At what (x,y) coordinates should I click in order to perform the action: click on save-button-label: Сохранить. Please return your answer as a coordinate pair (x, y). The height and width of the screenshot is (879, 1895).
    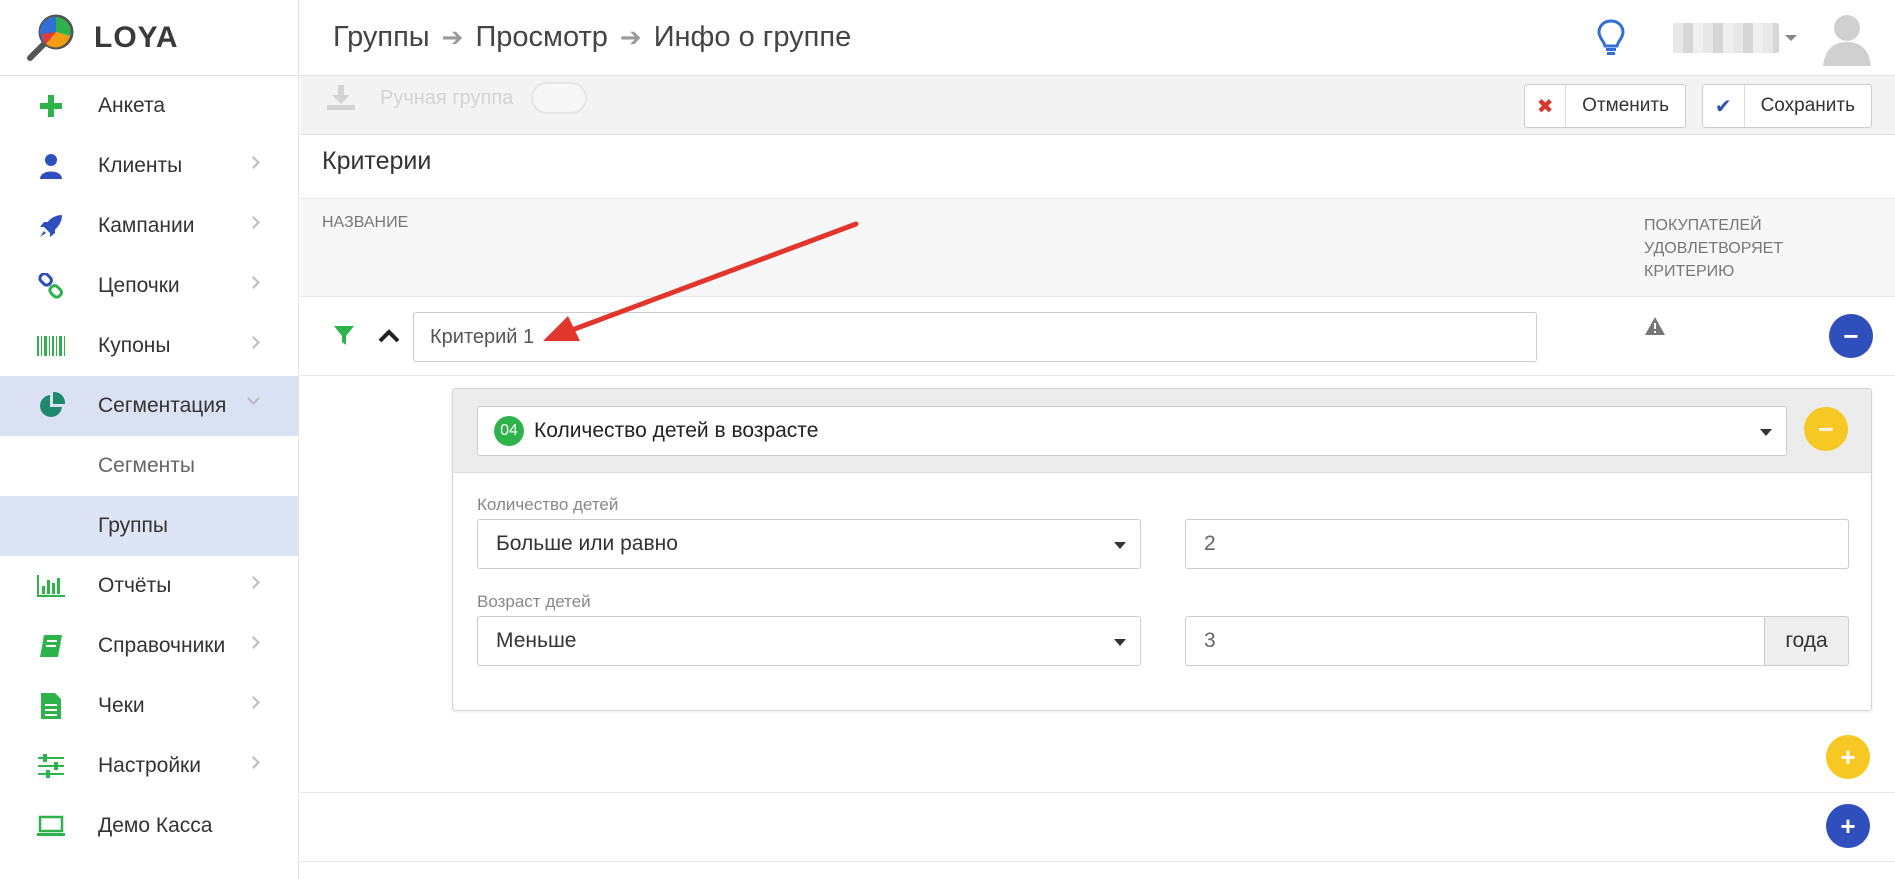
    Looking at the image, I should click on (1807, 105).